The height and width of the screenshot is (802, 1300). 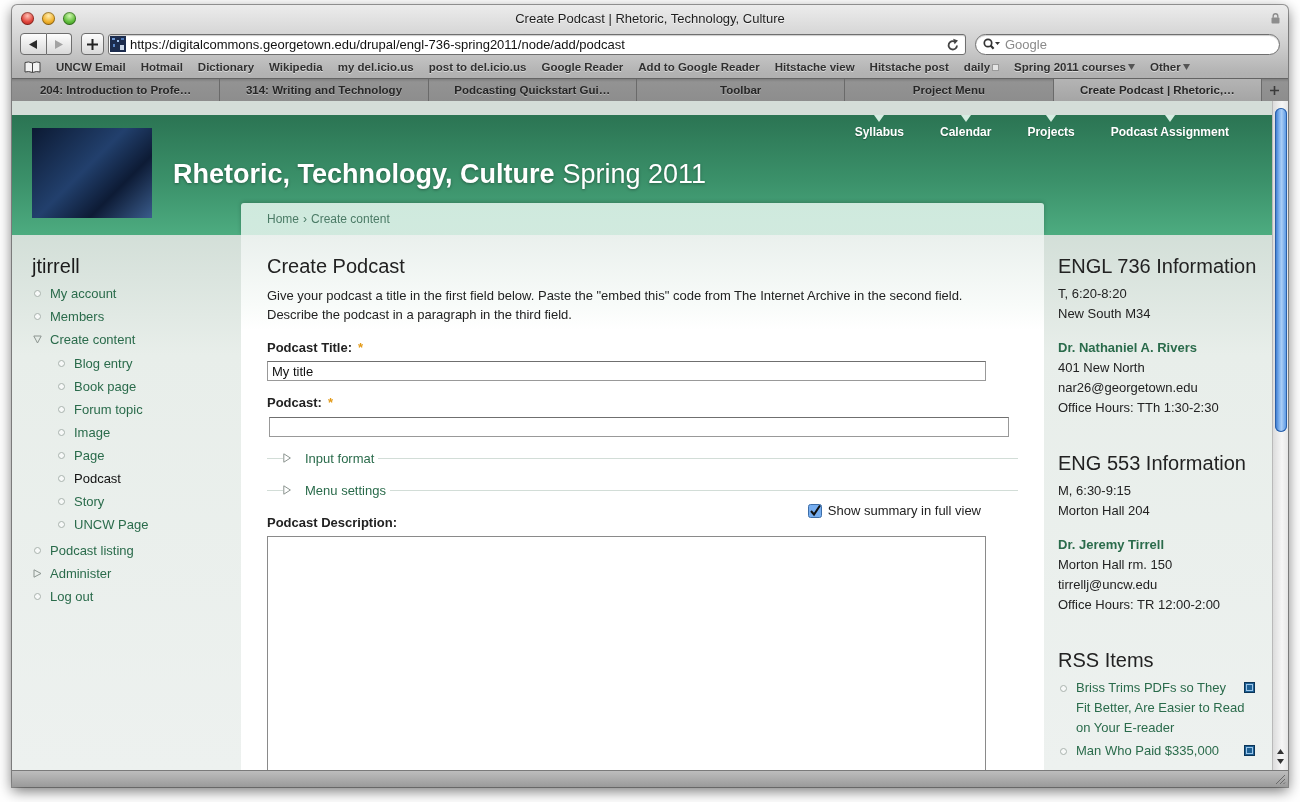 What do you see at coordinates (99, 409) in the screenshot?
I see `menu-link: Forum topic` at bounding box center [99, 409].